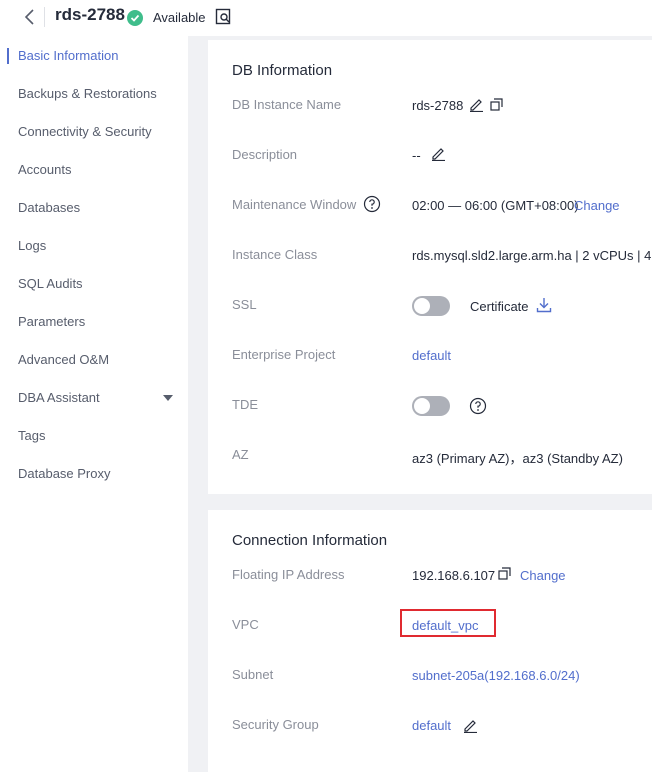  Describe the element at coordinates (287, 104) in the screenshot. I see `instance-name-label: DB Instance Name` at that location.